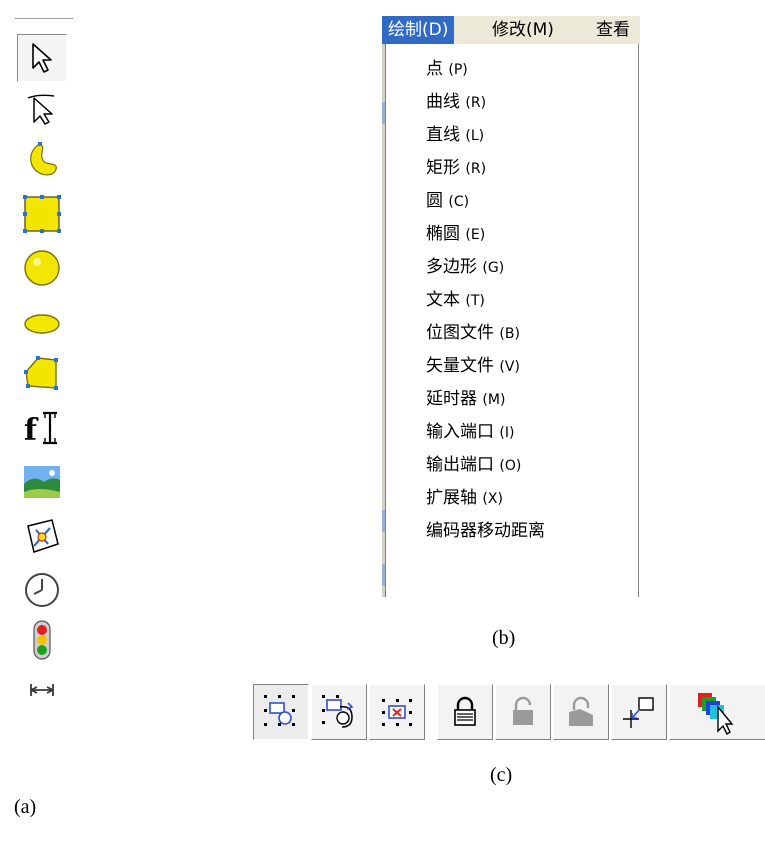  I want to click on lock-all-icon, so click(581, 711).